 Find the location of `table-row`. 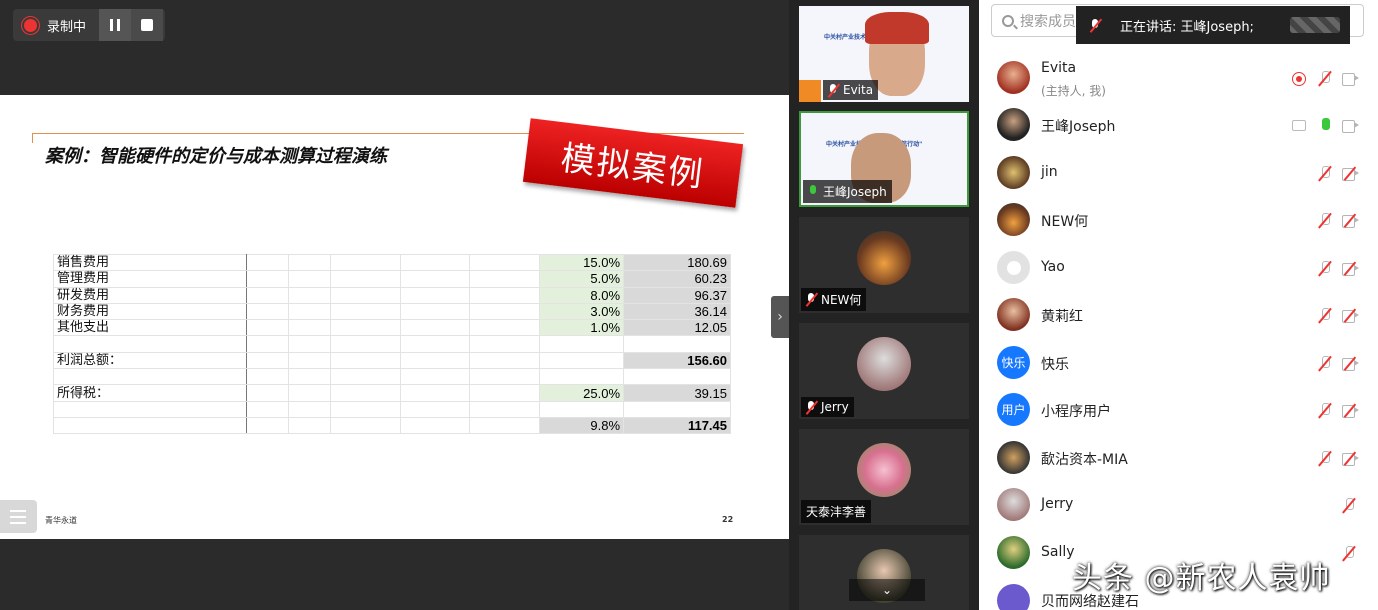

table-row is located at coordinates (391, 377).